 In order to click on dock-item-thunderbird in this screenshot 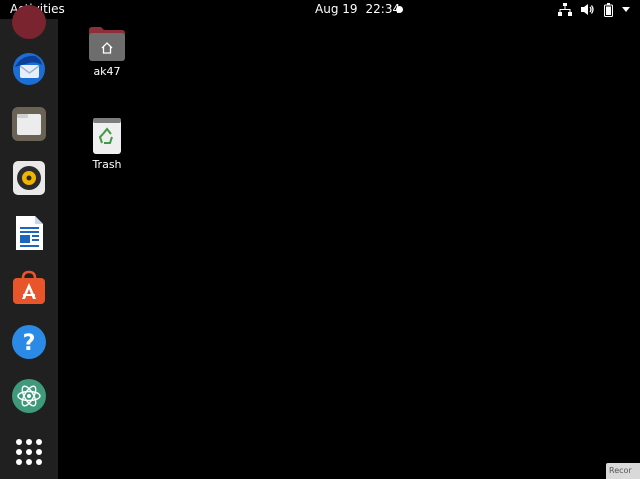, I will do `click(29, 69)`.